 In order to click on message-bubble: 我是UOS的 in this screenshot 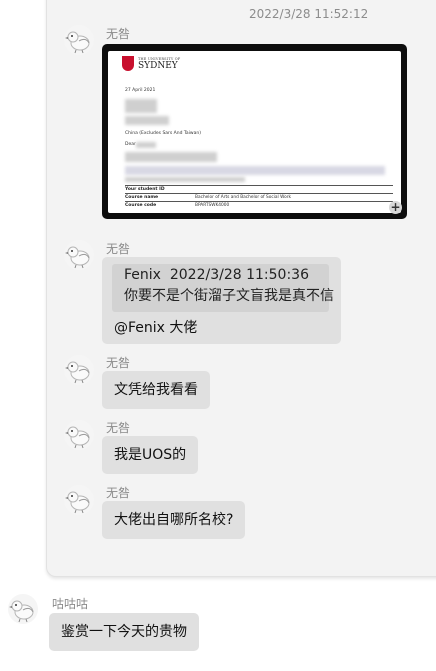, I will do `click(150, 455)`.